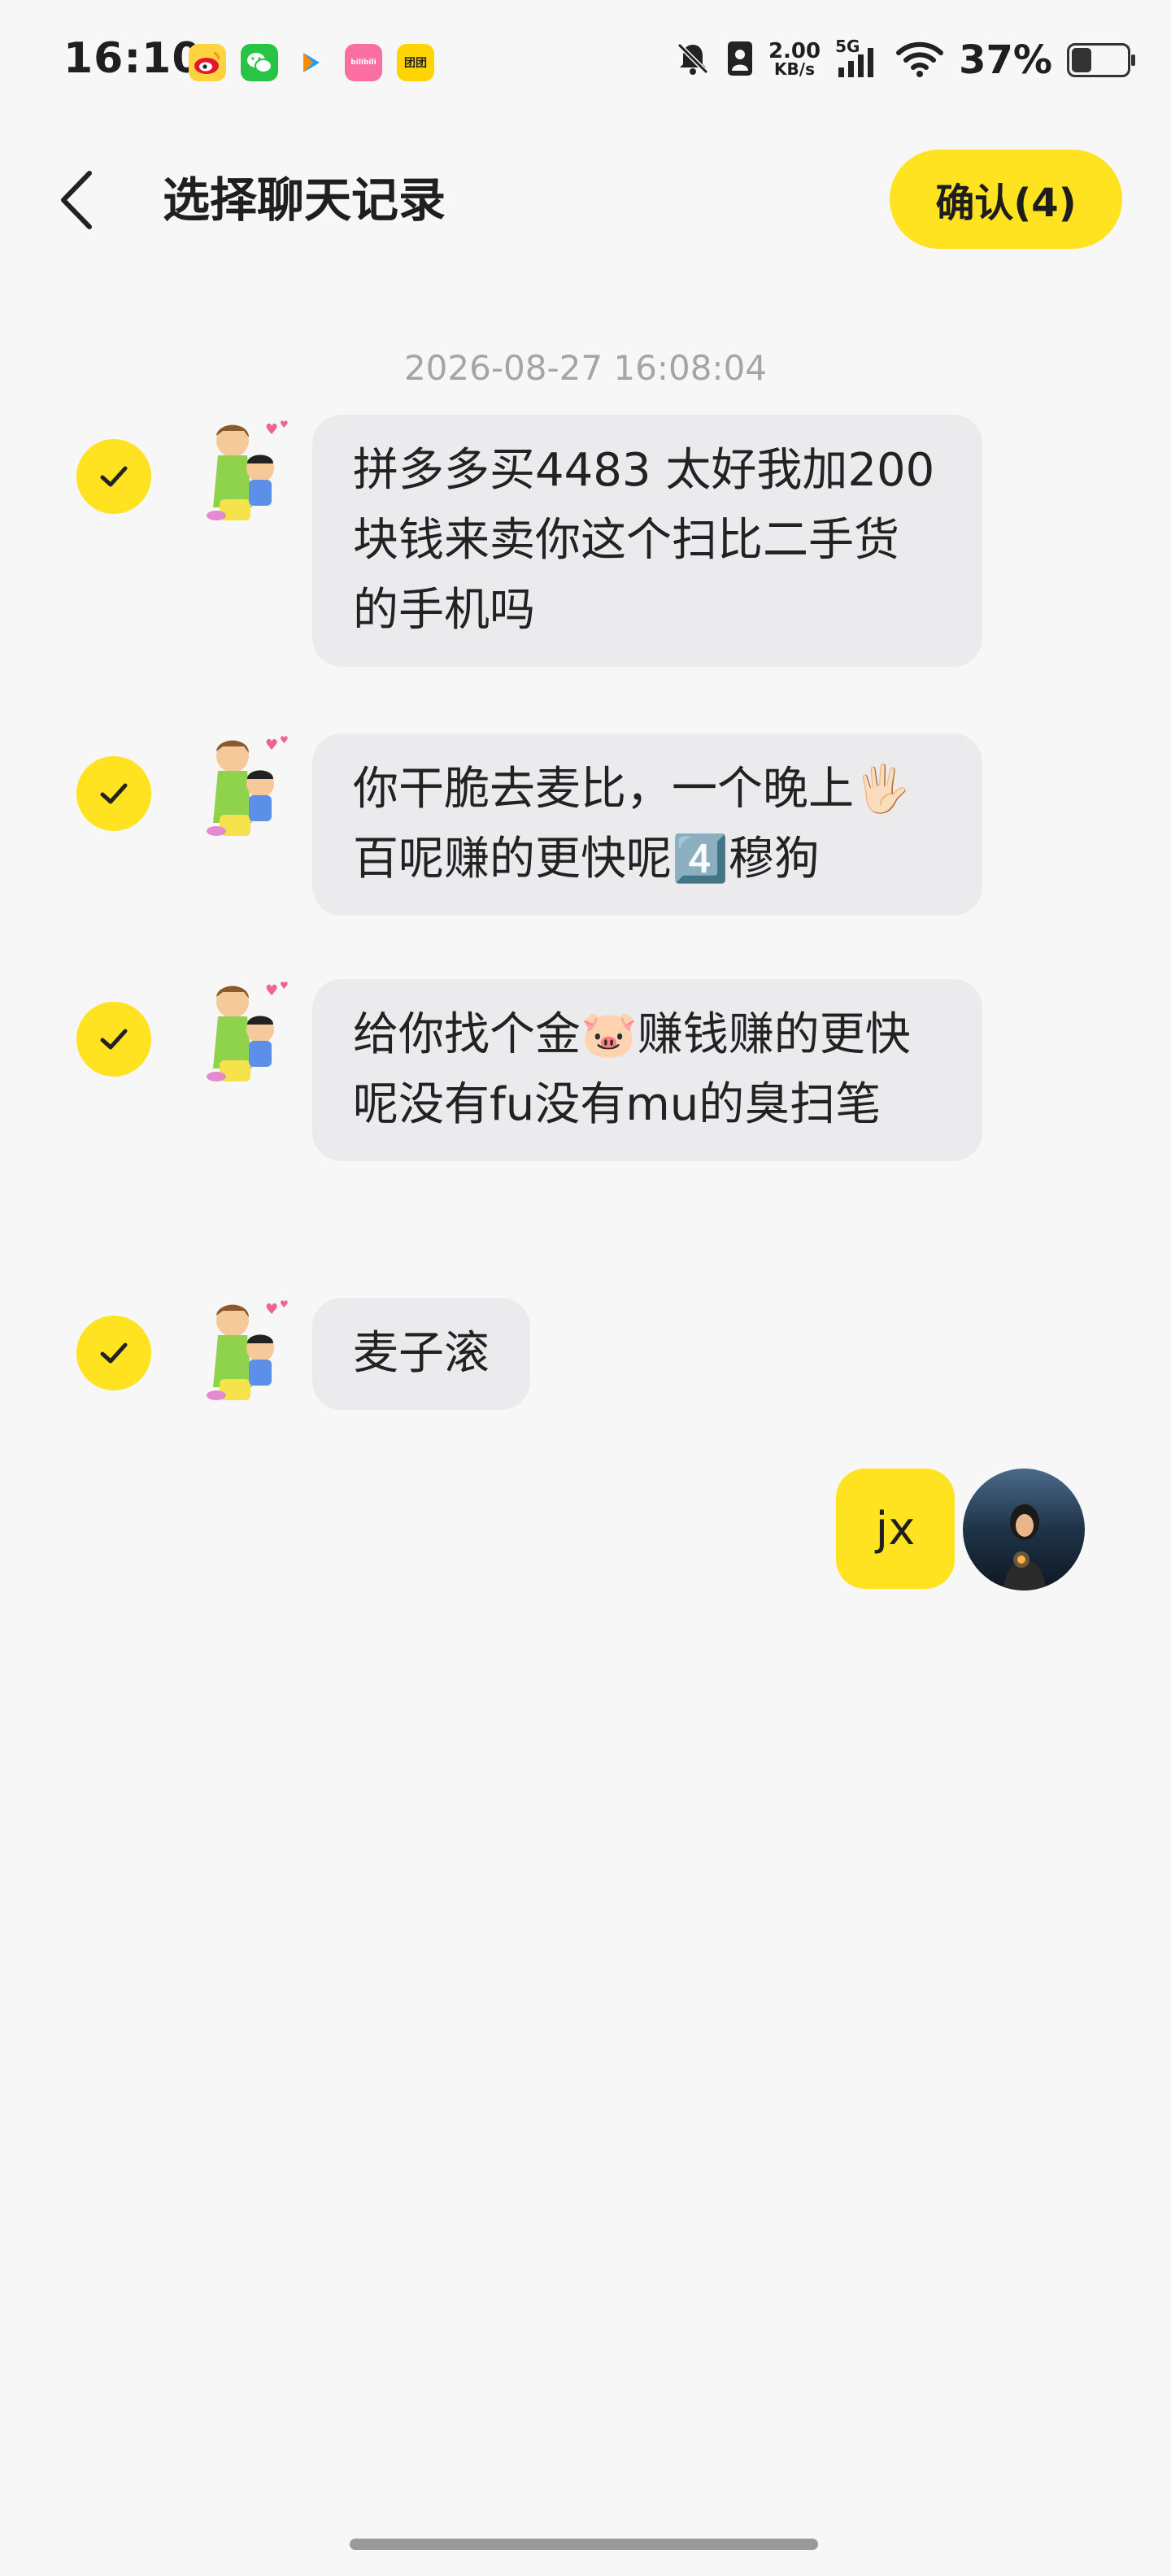 This screenshot has height=2576, width=1171. I want to click on chat-timestamp: 2026-08-27 16:08:04, so click(585, 368).